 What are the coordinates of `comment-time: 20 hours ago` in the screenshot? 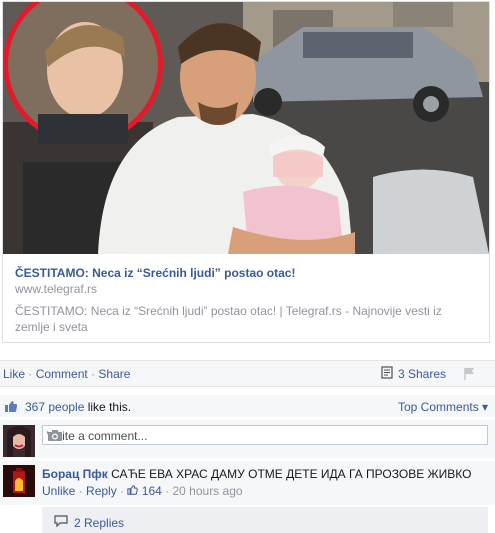 It's located at (207, 491).